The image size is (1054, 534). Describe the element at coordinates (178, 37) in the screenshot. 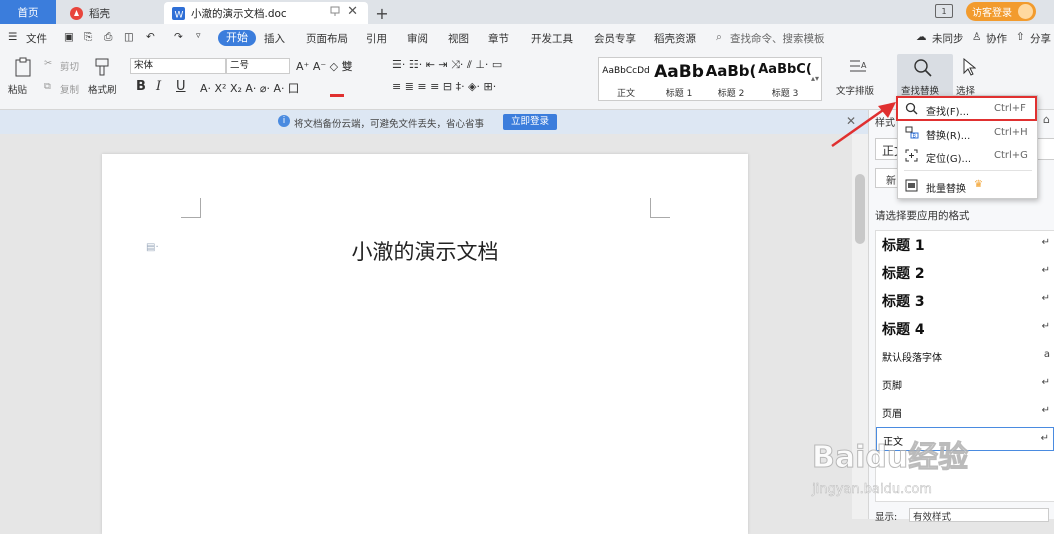

I see `redo-icon: ↷` at that location.